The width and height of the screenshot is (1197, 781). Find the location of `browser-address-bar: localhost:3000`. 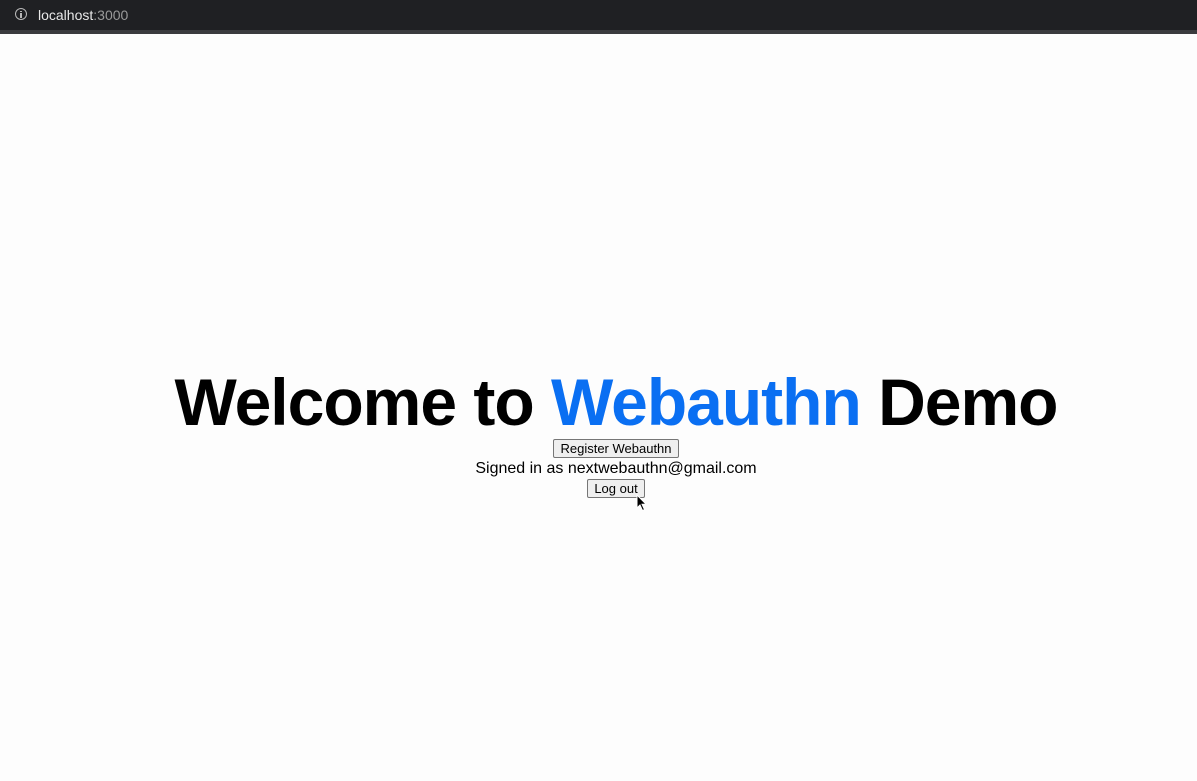

browser-address-bar: localhost:3000 is located at coordinates (598, 17).